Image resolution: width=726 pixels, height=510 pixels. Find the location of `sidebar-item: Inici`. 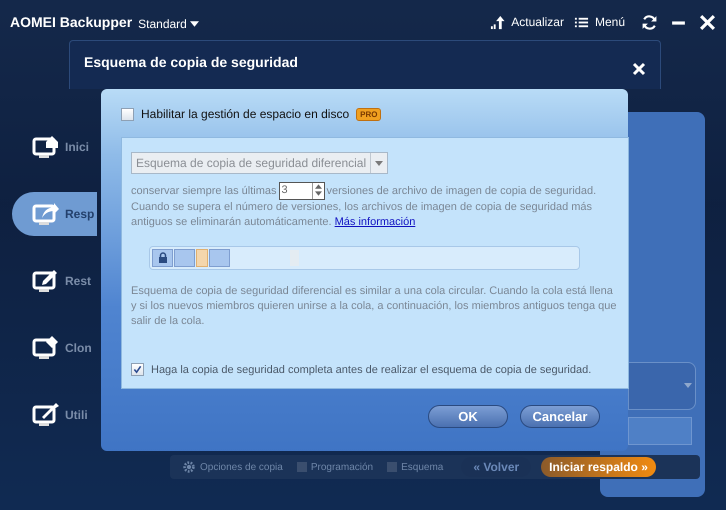

sidebar-item: Inici is located at coordinates (54, 147).